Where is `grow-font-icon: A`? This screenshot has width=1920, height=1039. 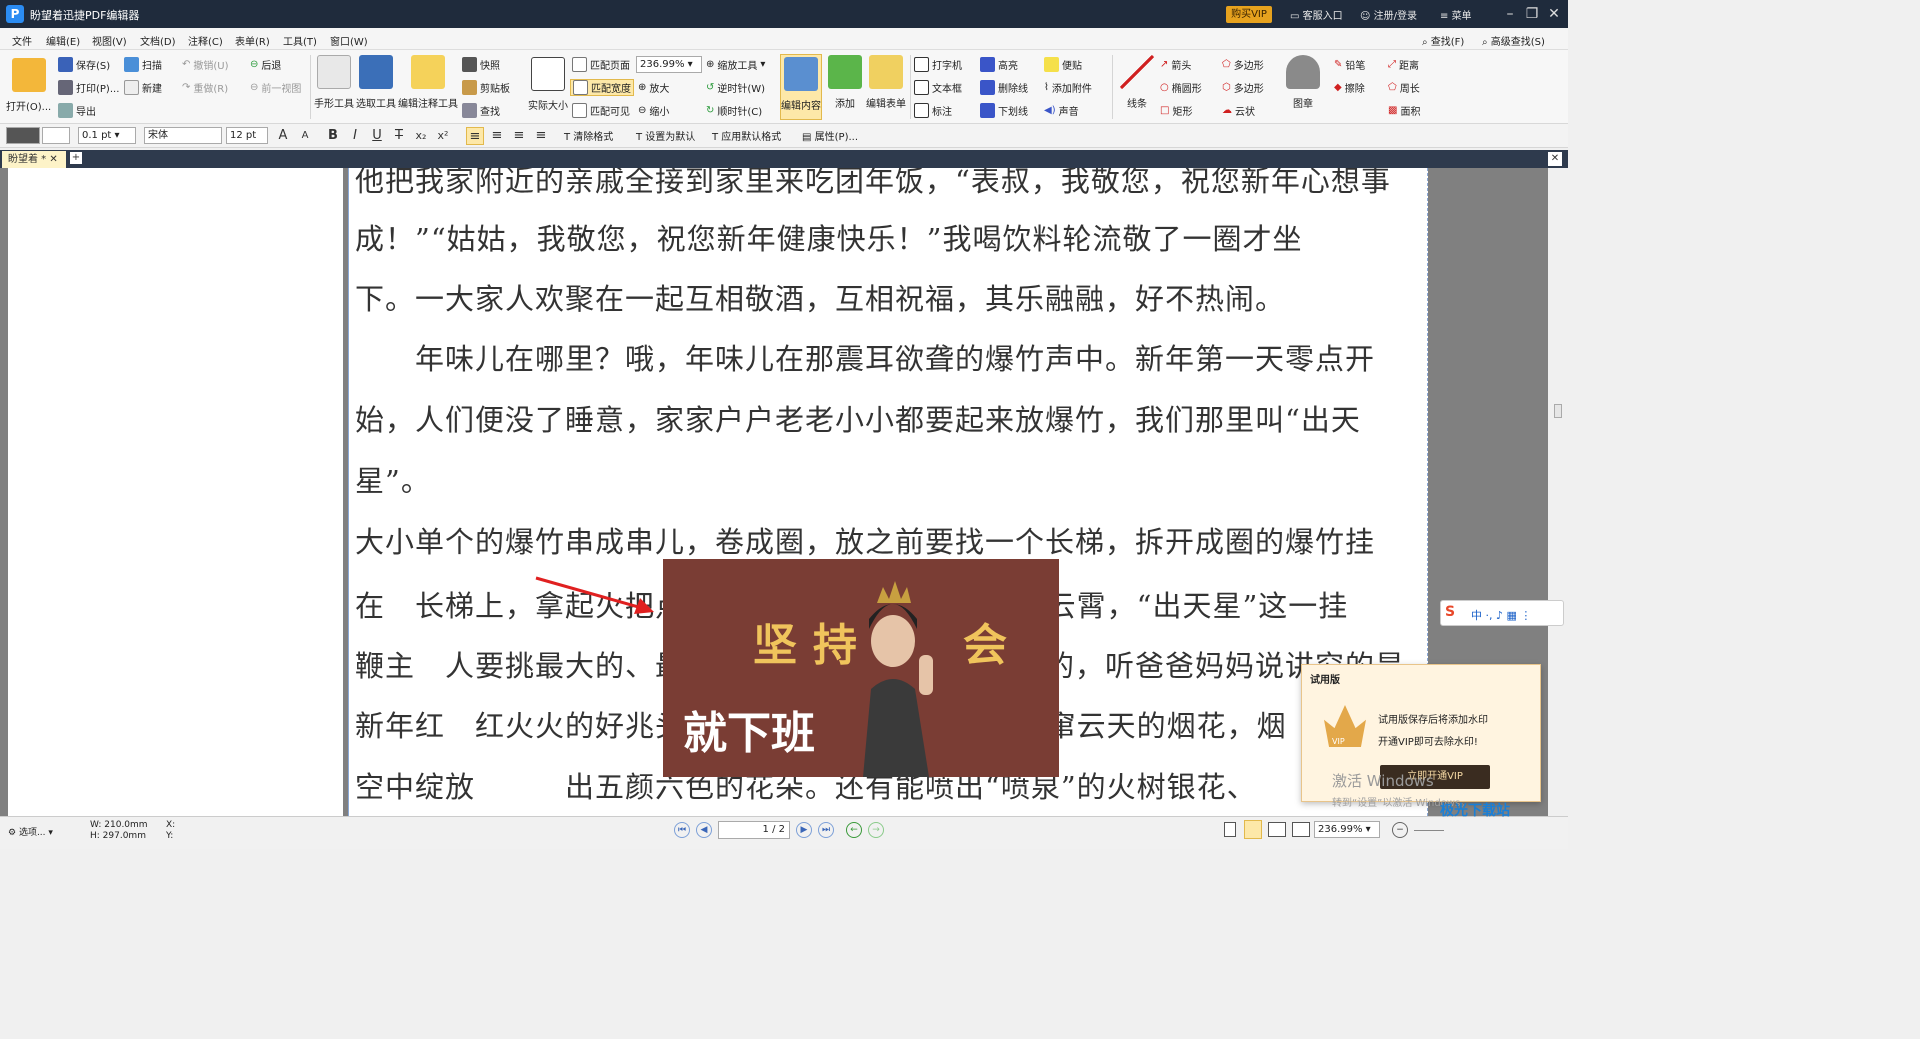 grow-font-icon: A is located at coordinates (283, 136).